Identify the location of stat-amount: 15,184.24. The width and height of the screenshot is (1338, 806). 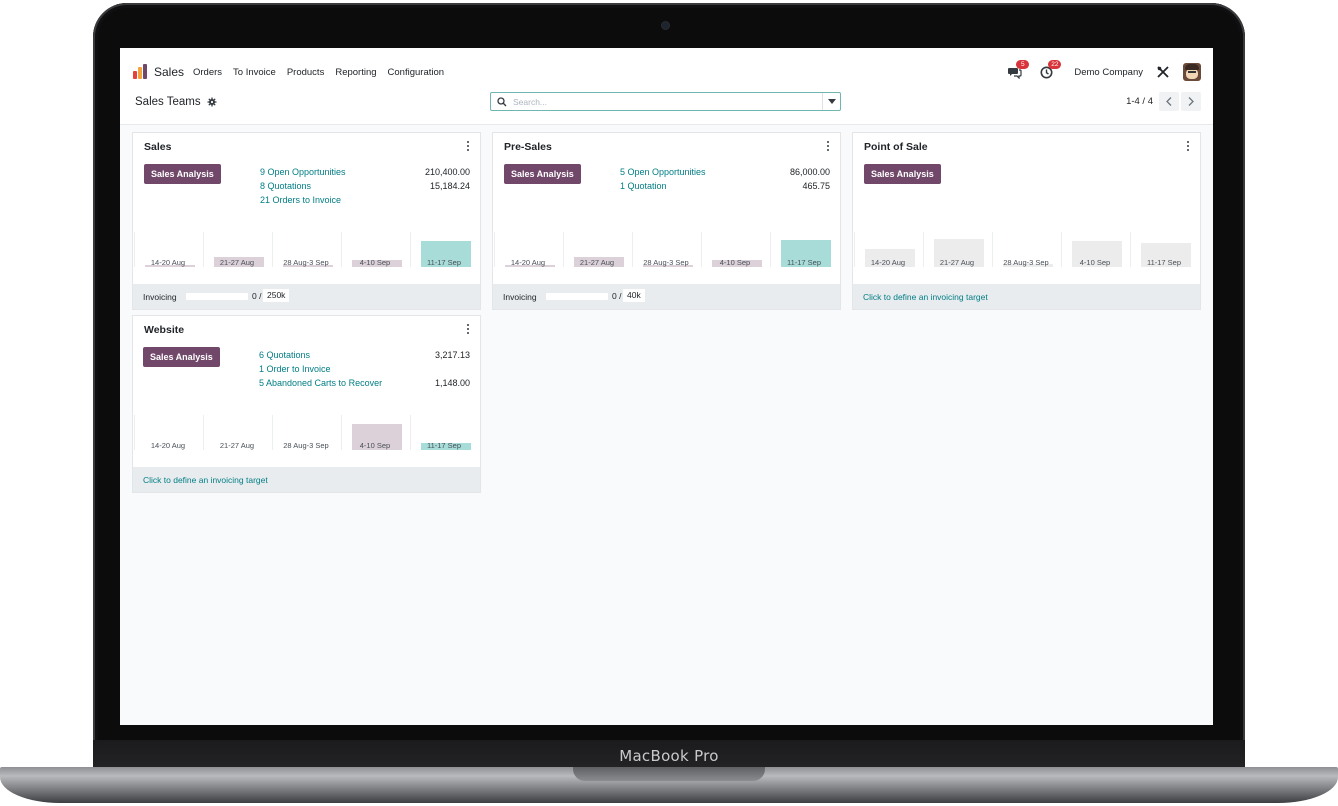
(449, 186).